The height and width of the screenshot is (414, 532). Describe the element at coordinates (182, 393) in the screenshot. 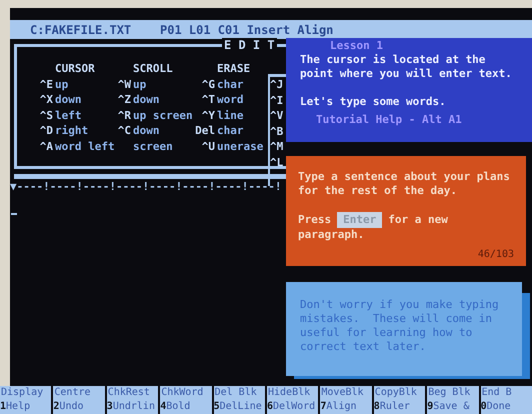

I see `function-key-label: ChkWord` at that location.